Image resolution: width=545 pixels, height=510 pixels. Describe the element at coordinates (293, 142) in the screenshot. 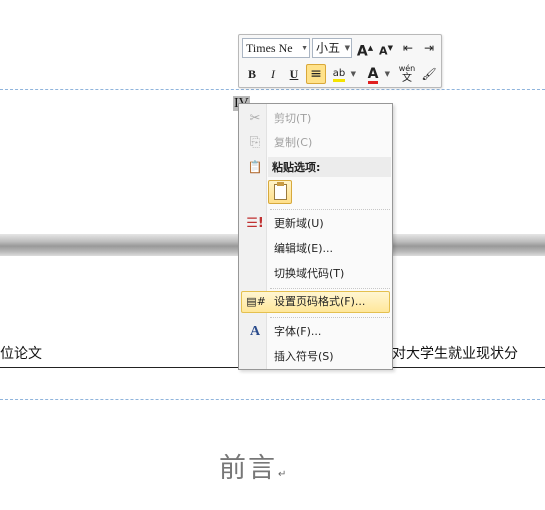

I see `menu-item-label: 复制(C)` at that location.